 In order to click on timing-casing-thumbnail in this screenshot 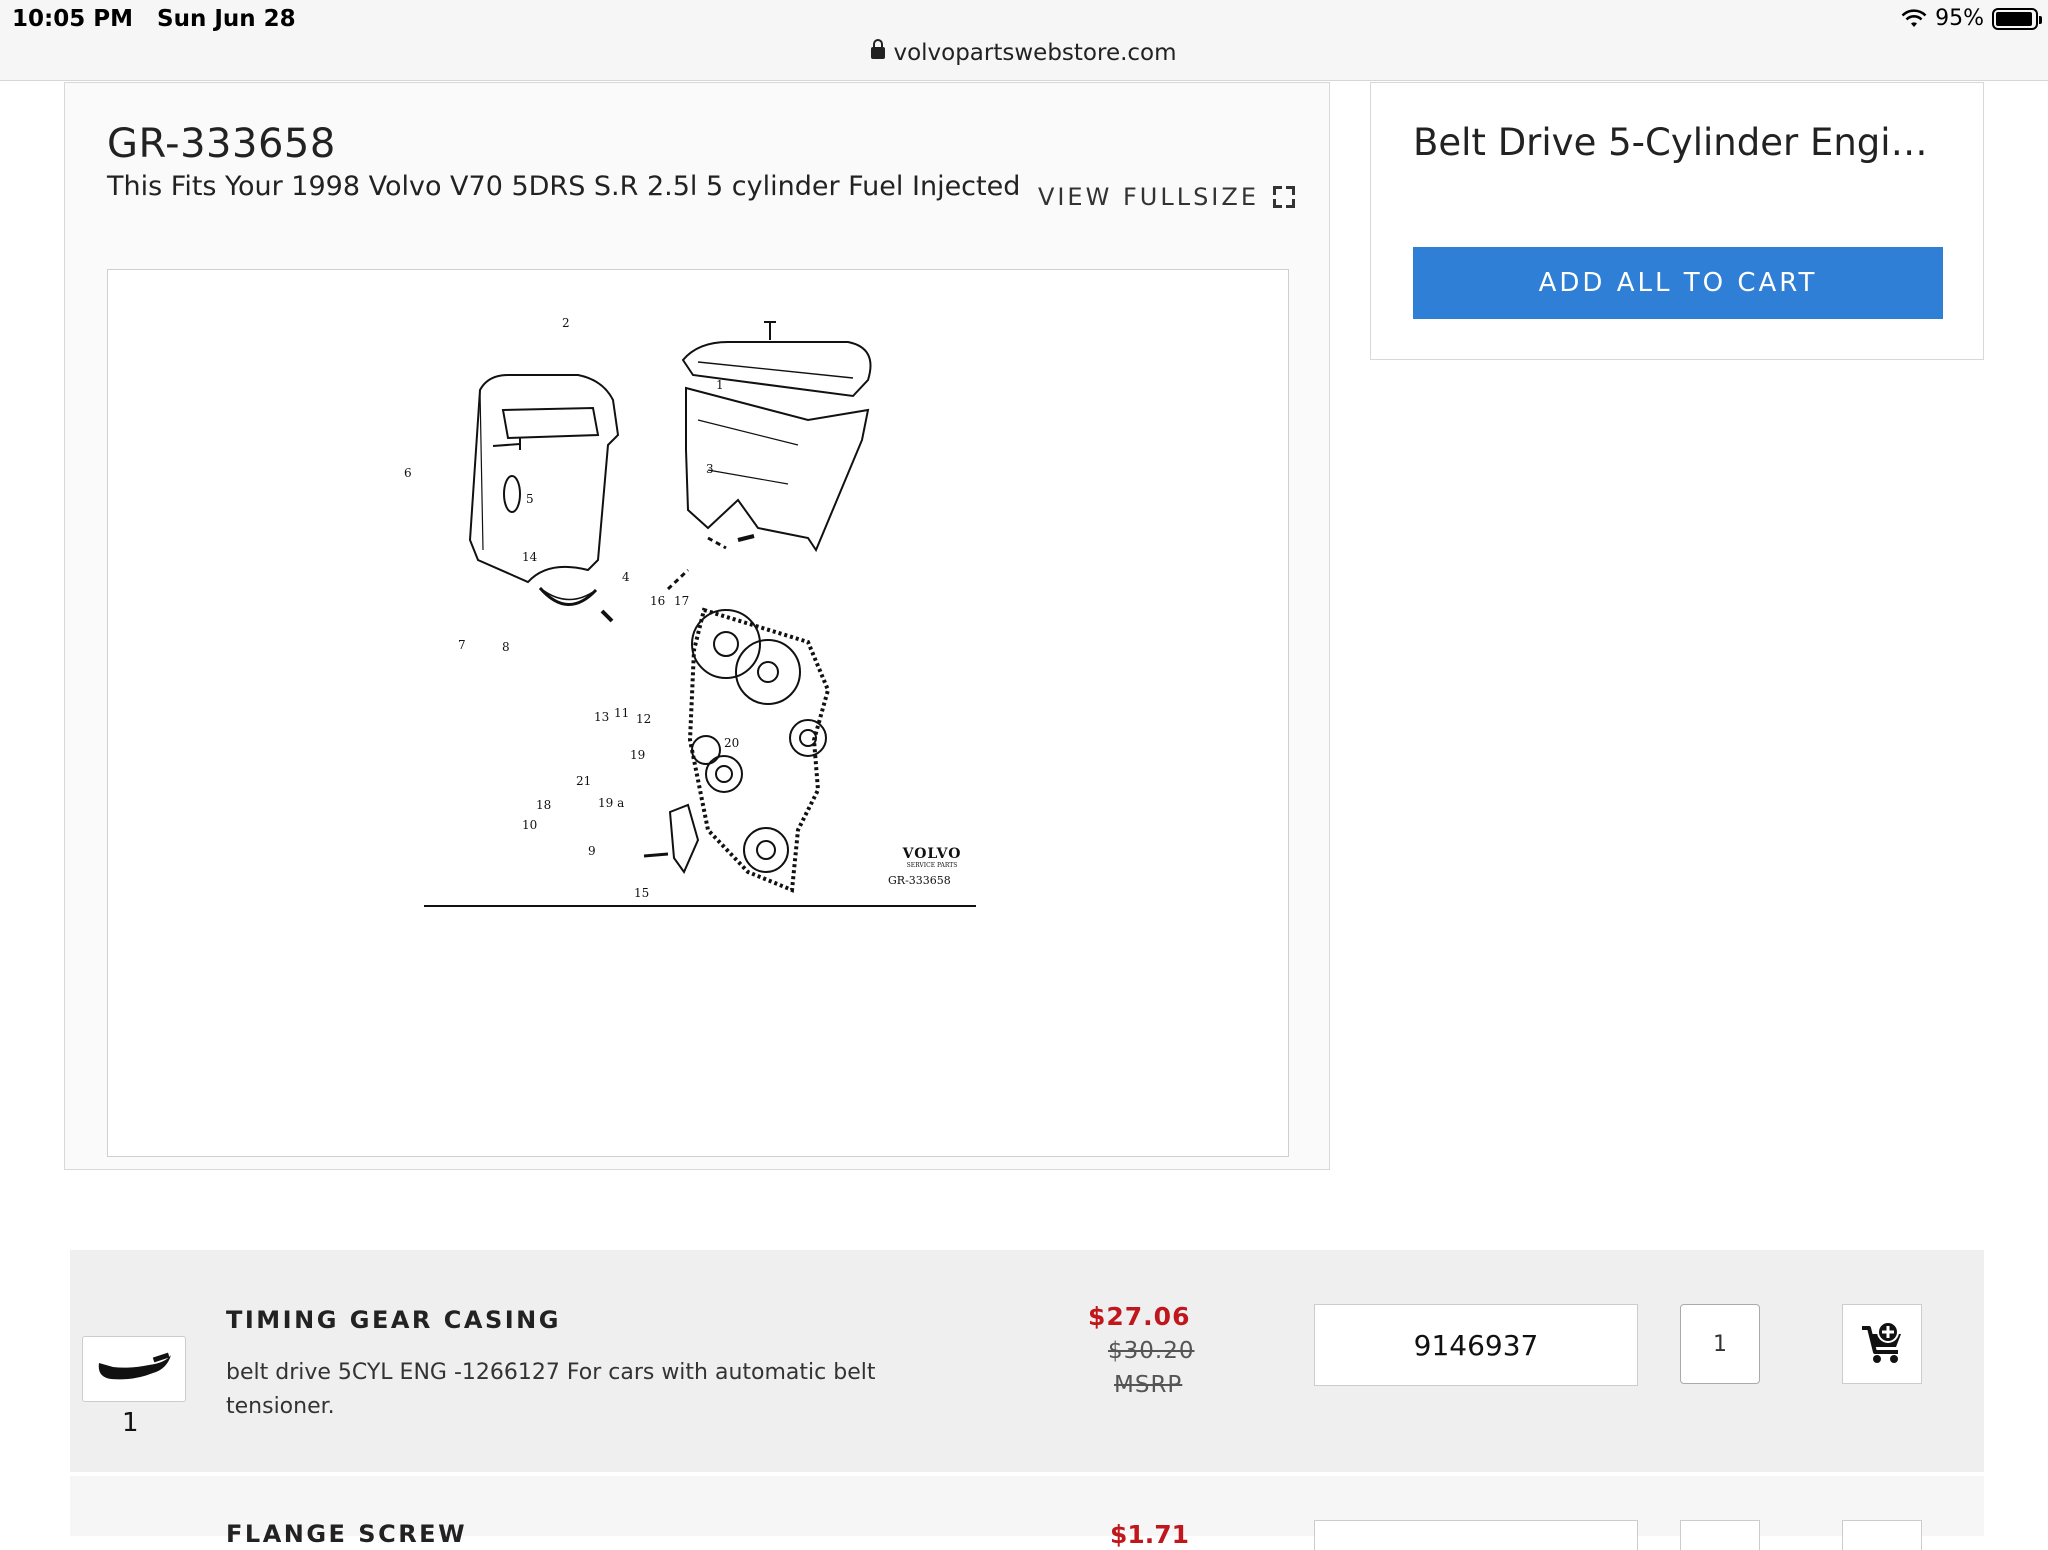, I will do `click(134, 1366)`.